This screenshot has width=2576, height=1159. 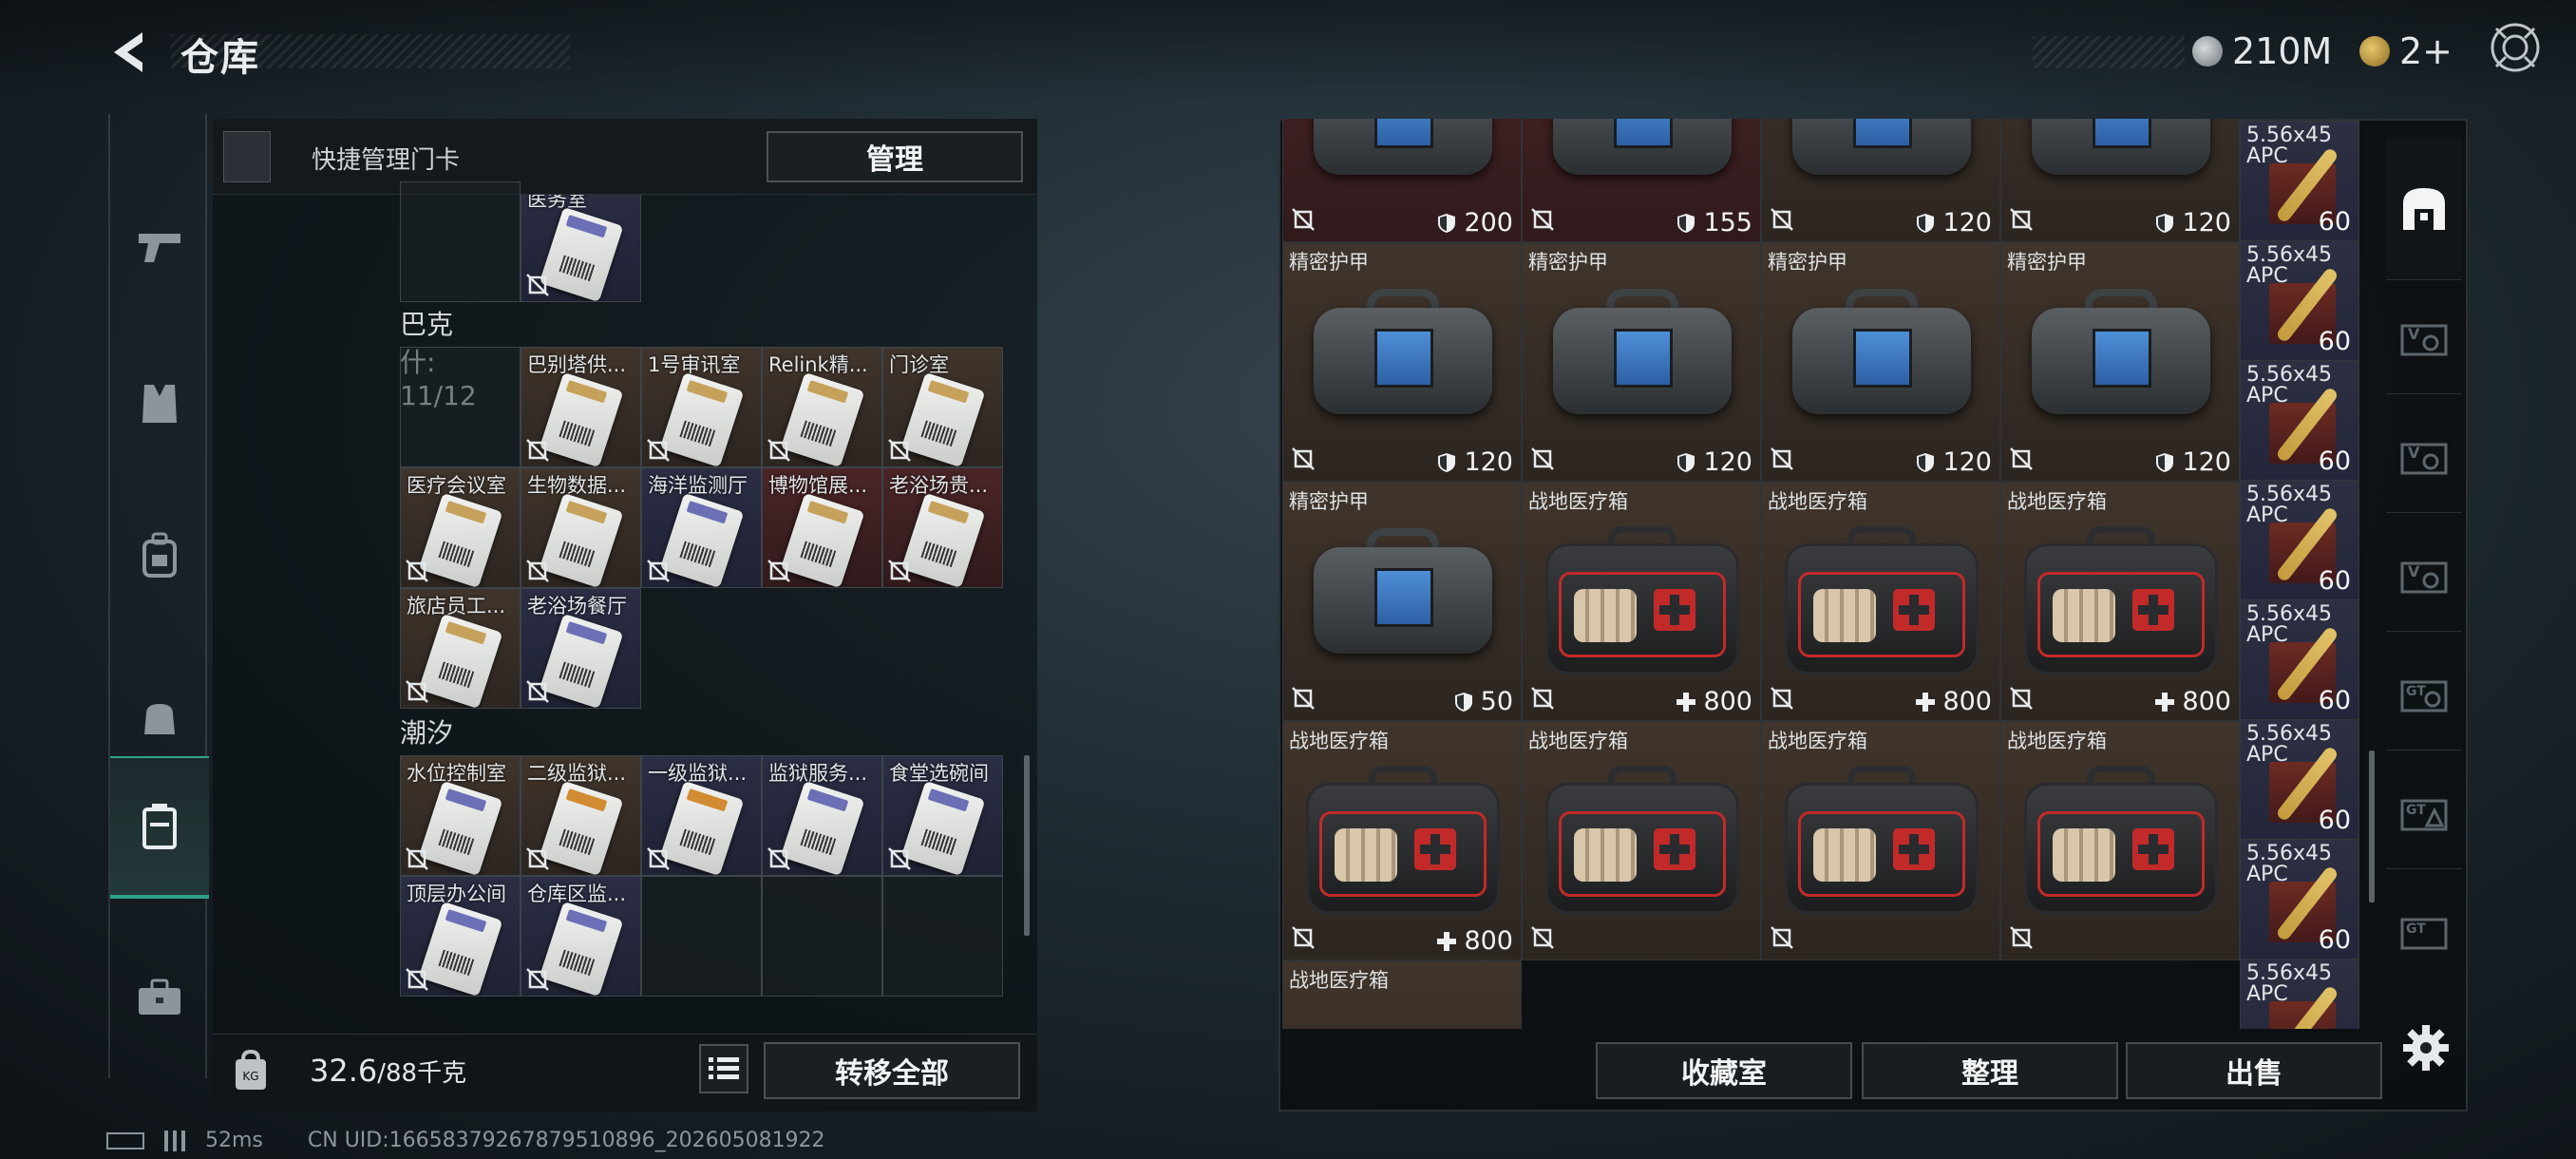 What do you see at coordinates (581, 248) in the screenshot?
I see `keycard-slot: 医务室` at bounding box center [581, 248].